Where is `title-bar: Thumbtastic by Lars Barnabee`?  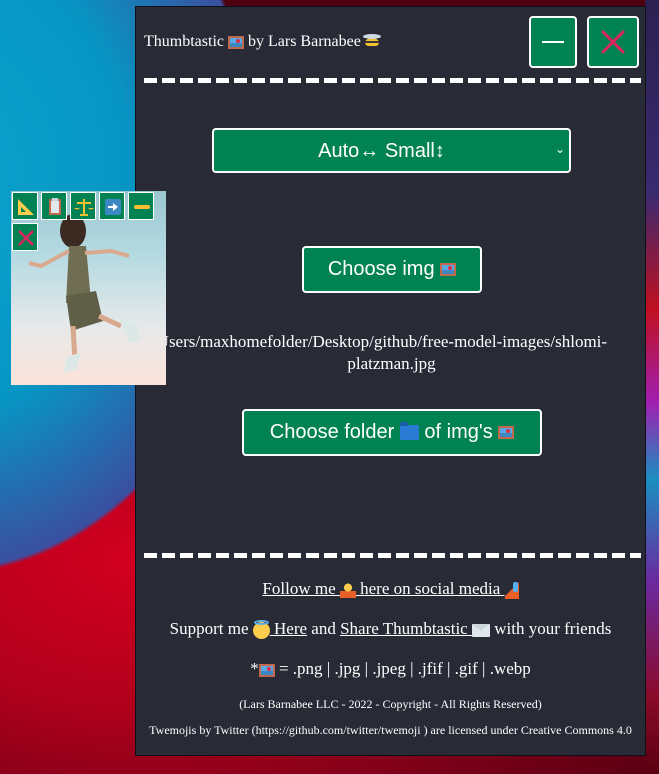 title-bar: Thumbtastic by Lars Barnabee is located at coordinates (390, 42).